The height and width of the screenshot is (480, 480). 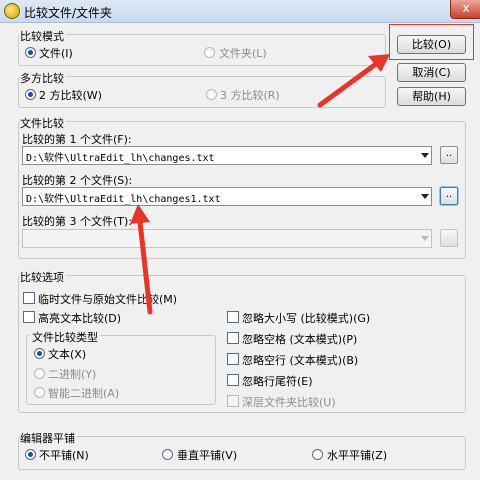 I want to click on arrow-to-file2-field, so click(x=141, y=259).